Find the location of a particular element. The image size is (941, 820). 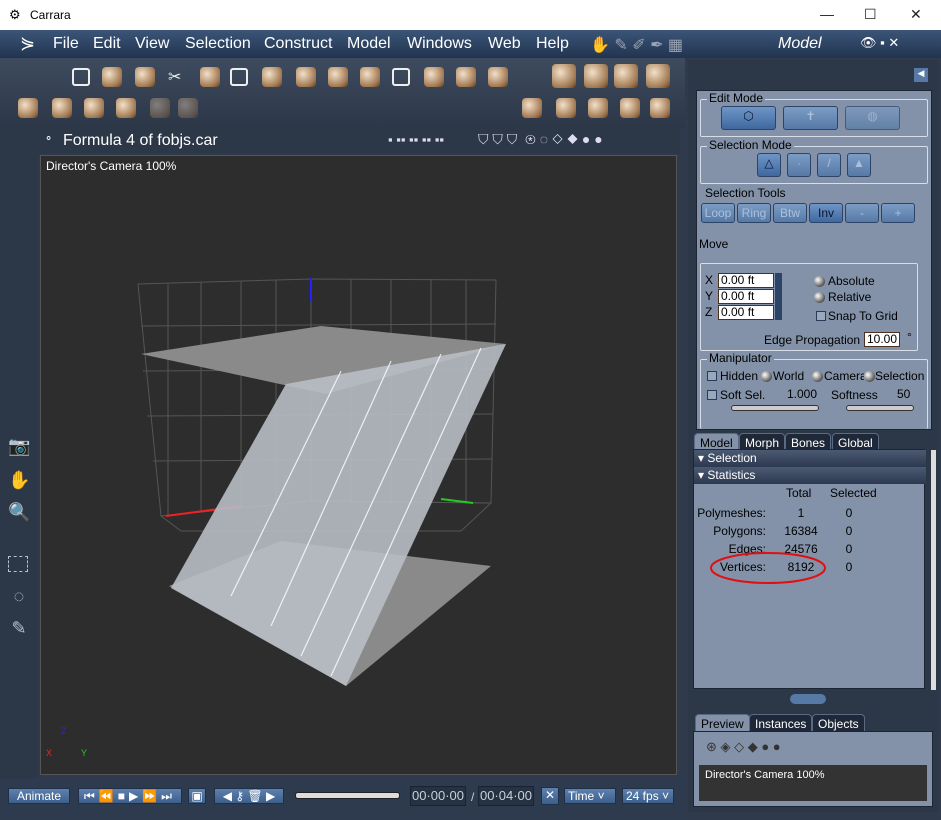

scissors-icon: ✂ is located at coordinates (178, 77).